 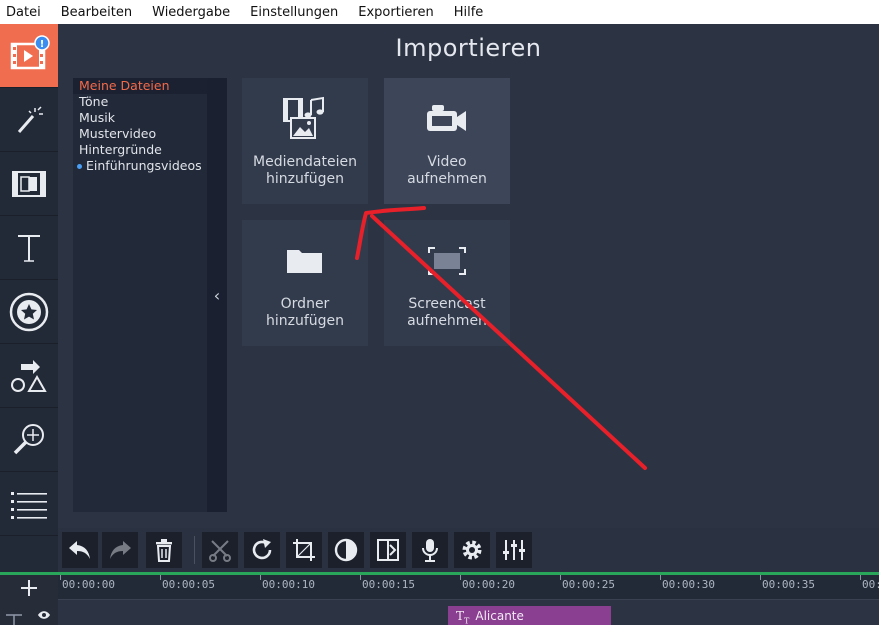 What do you see at coordinates (447, 141) in the screenshot?
I see `record-video-tile: Video aufnehmen` at bounding box center [447, 141].